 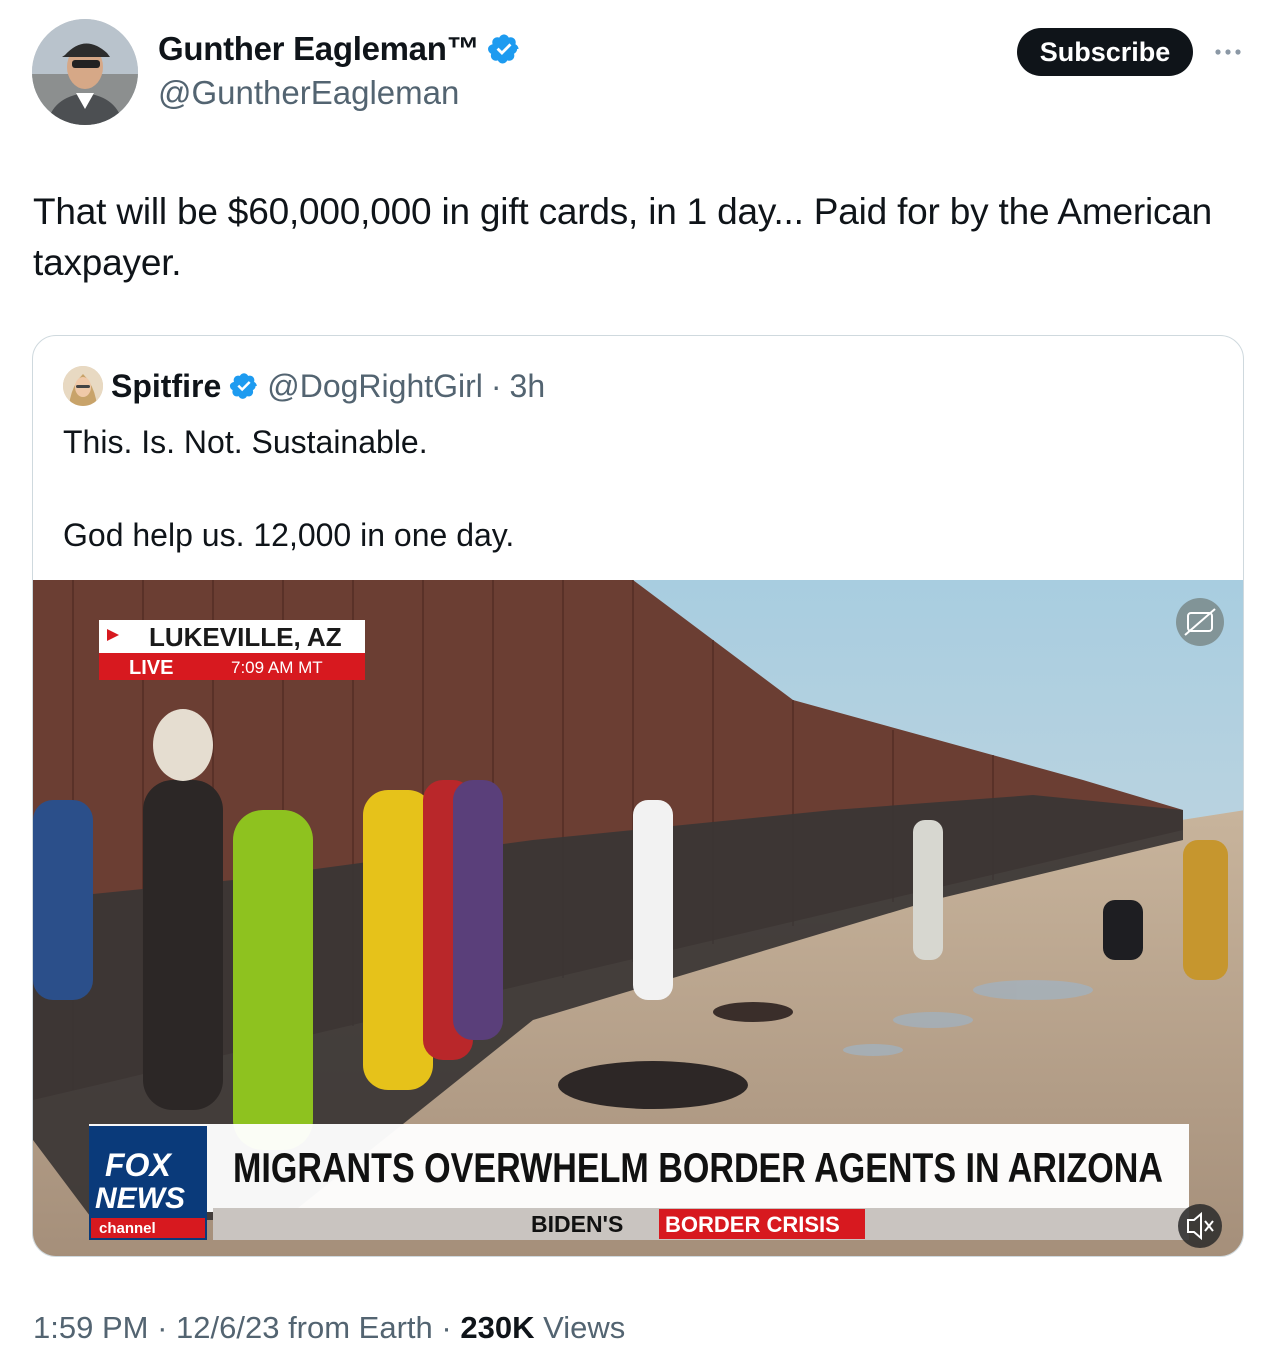 What do you see at coordinates (245, 442) in the screenshot?
I see `quoted-text-line-1: This. Is. Not. Sustainable.` at bounding box center [245, 442].